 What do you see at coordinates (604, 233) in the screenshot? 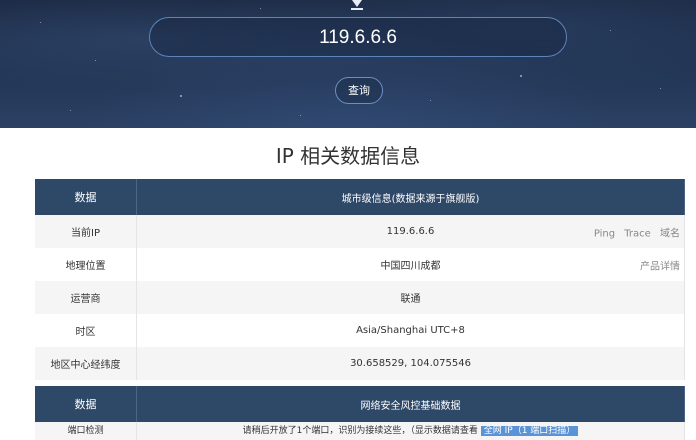
I see `ping-link: Ping` at bounding box center [604, 233].